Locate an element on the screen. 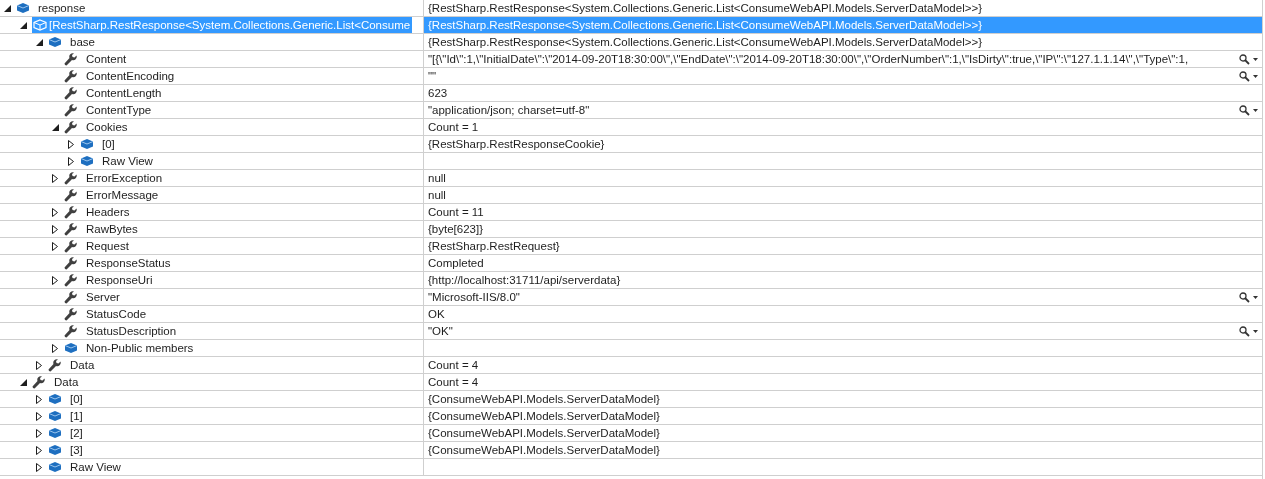  watch-row: base {RestSharp.RestResponse<System.Collections.Generic.List<ConsumeWebAPI.Models.ServerDataModel>>} is located at coordinates (631, 42).